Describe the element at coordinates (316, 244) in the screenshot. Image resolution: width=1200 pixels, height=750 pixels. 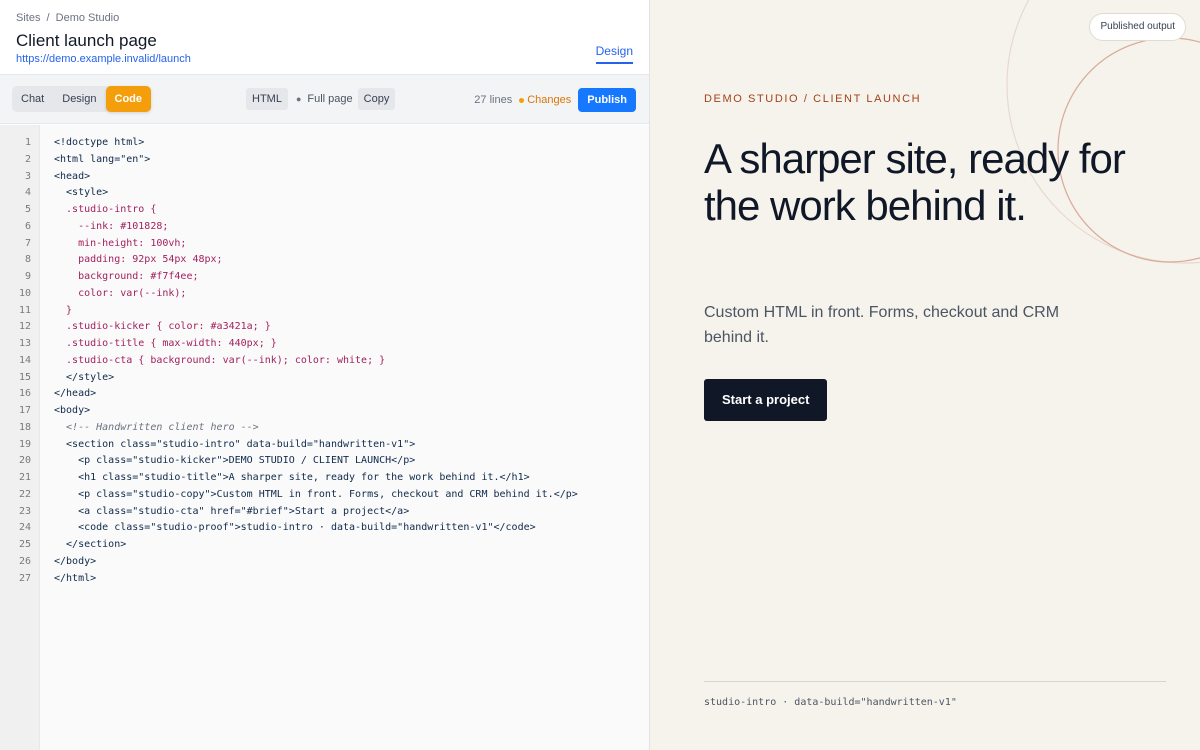
I see `code-line: min-height: 100vh;` at that location.